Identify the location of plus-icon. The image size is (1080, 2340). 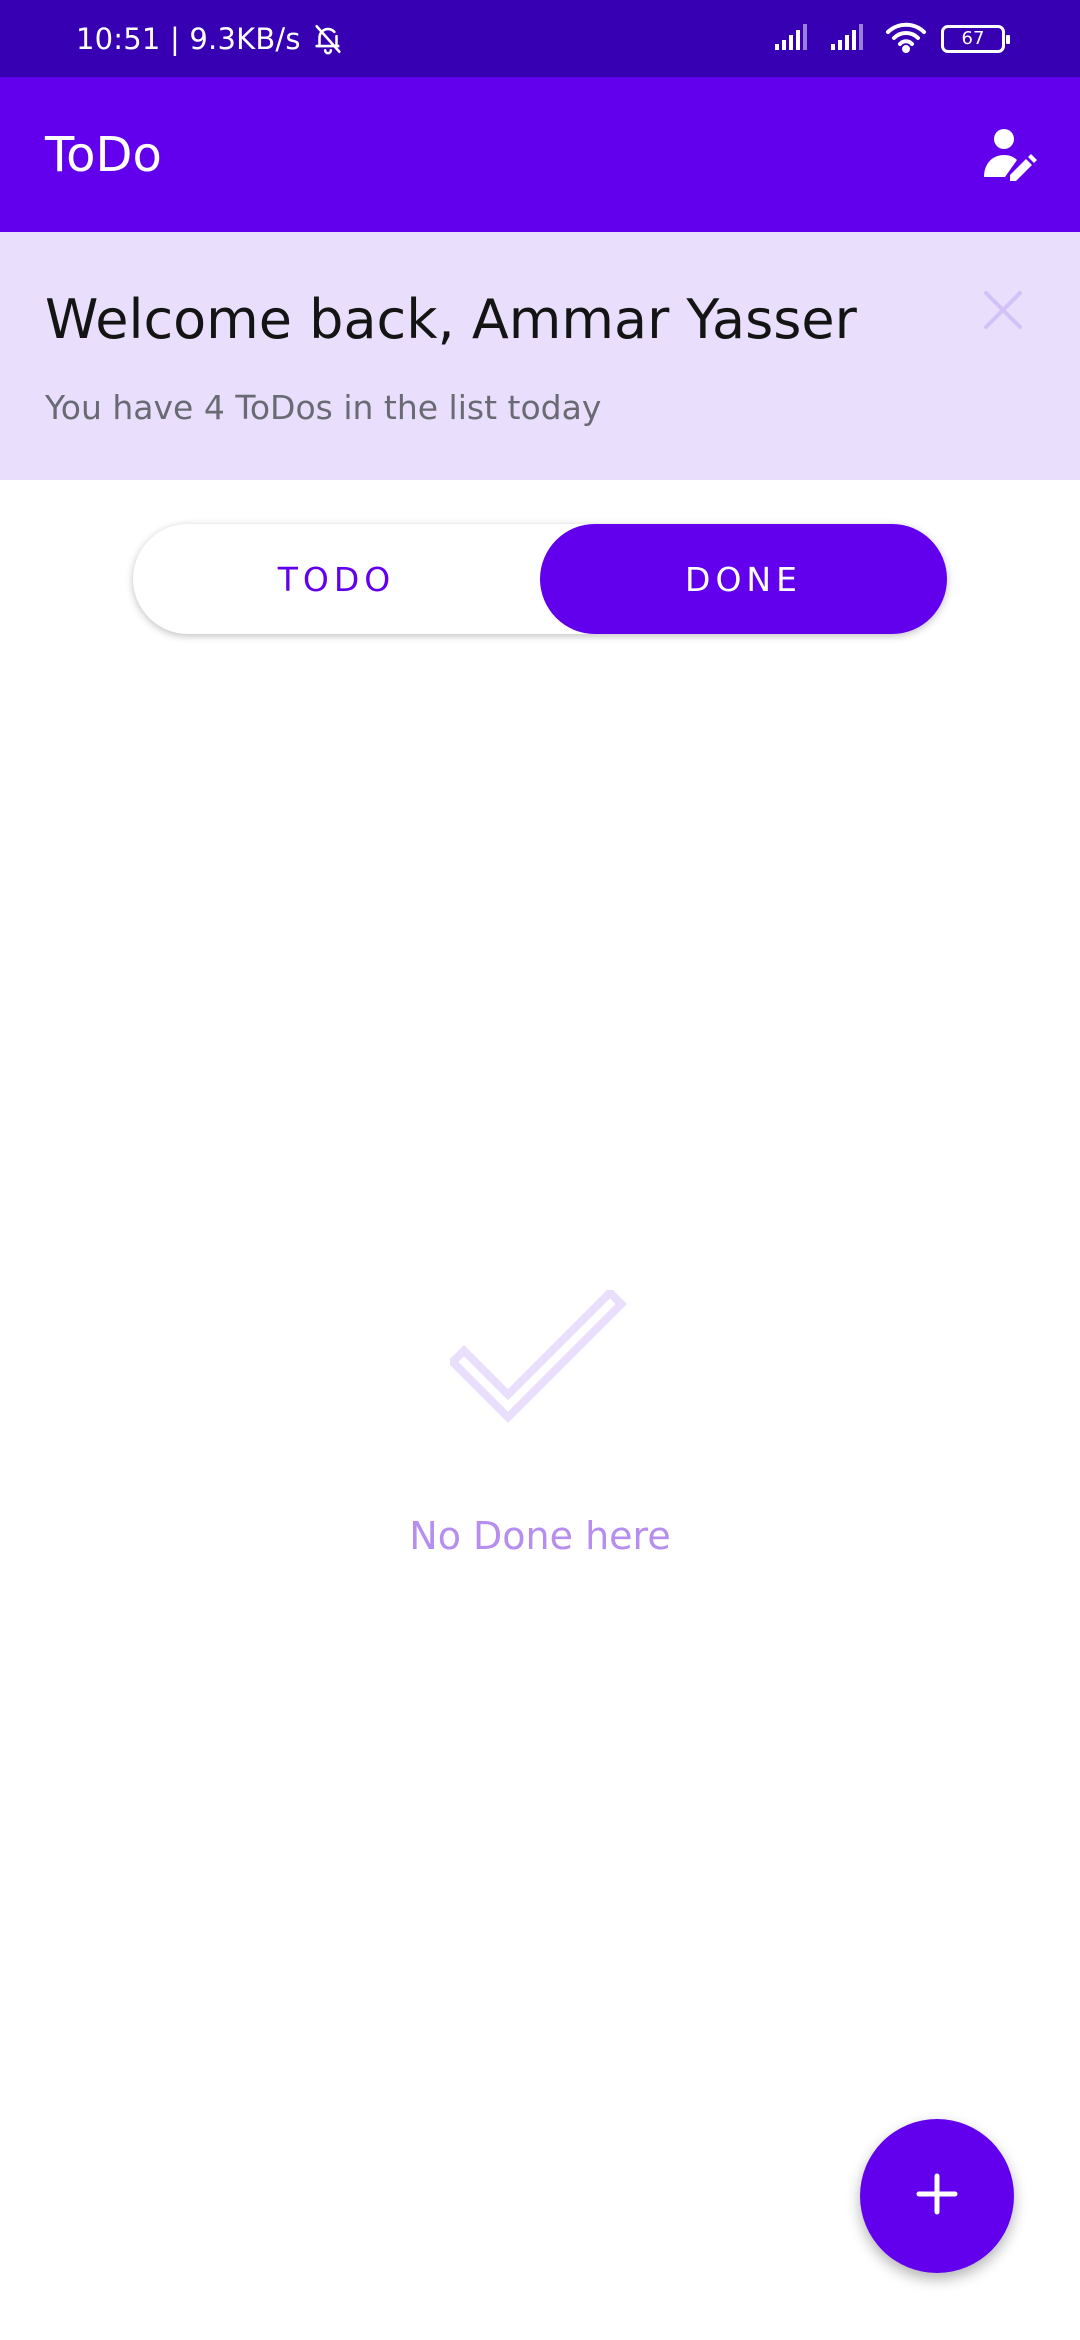
(937, 2196).